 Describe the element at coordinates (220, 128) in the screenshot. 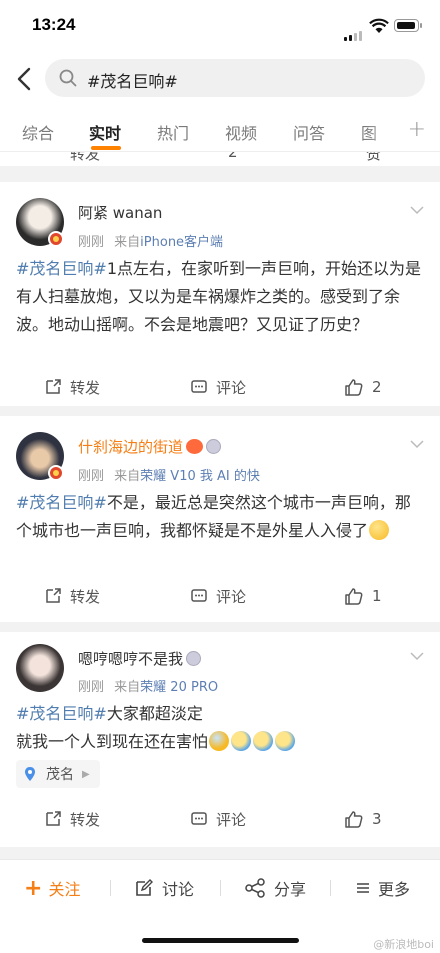

I see `tab-bar: 综合 实时 热门 视频 问答 图 +` at that location.